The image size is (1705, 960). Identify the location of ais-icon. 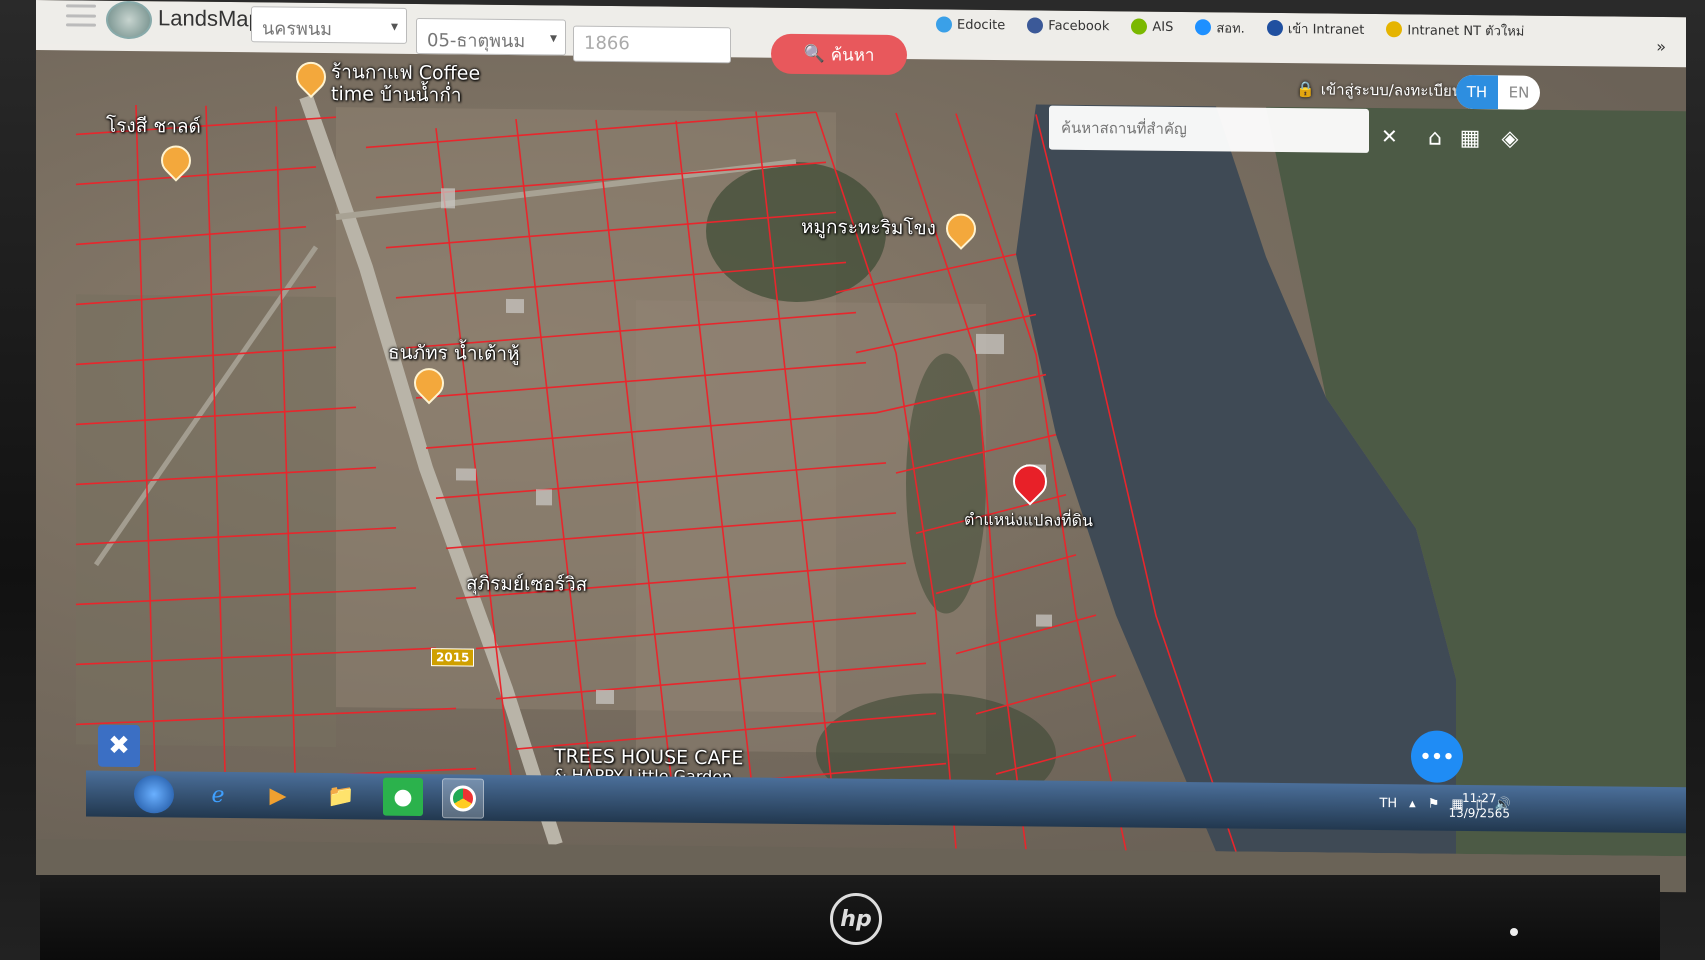
(1139, 26).